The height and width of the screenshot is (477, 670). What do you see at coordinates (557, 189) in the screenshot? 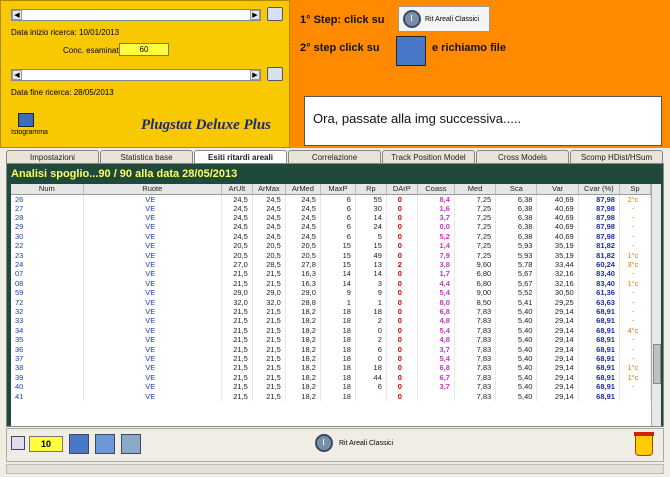
I see `column-header: Var` at bounding box center [557, 189].